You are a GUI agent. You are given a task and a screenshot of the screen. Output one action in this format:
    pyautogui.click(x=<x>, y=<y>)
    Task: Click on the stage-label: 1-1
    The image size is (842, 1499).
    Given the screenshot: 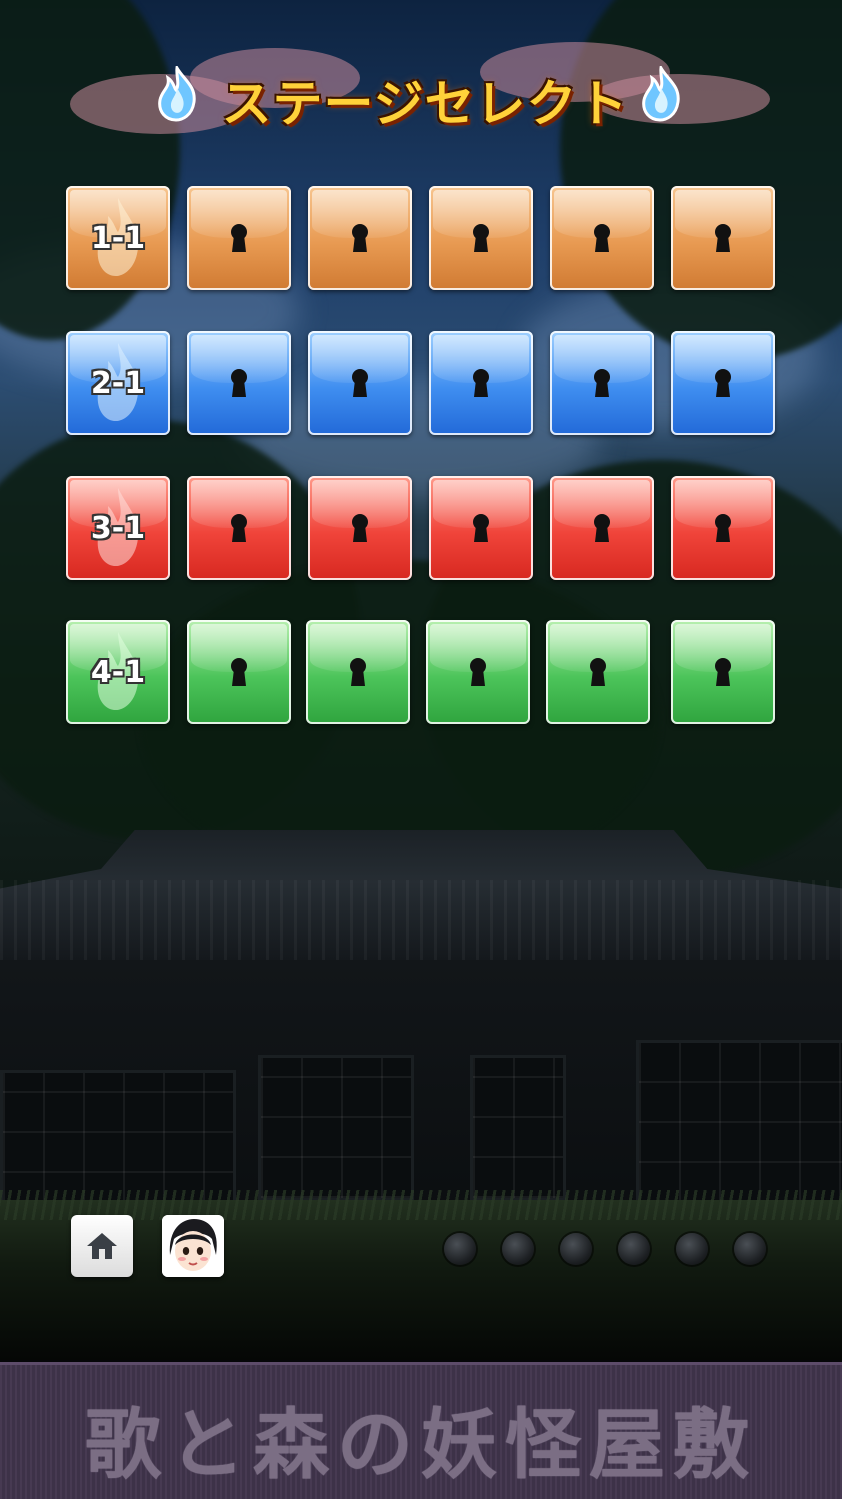 What is the action you would take?
    pyautogui.click(x=118, y=238)
    